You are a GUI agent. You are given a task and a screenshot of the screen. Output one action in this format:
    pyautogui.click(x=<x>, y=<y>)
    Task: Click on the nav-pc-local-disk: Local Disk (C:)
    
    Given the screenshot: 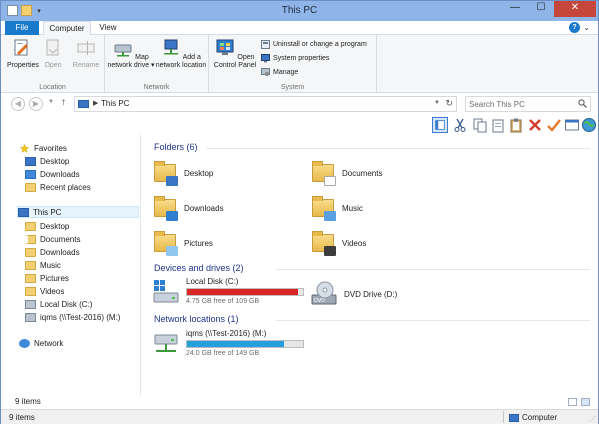 What is the action you would take?
    pyautogui.click(x=58, y=304)
    